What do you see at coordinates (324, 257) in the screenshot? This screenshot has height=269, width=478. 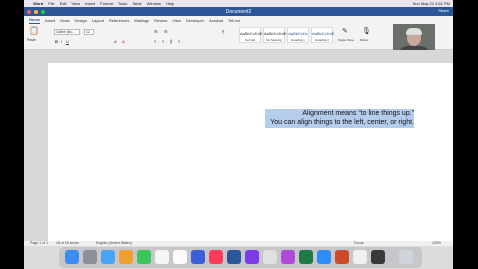 I see `zoom-icon` at bounding box center [324, 257].